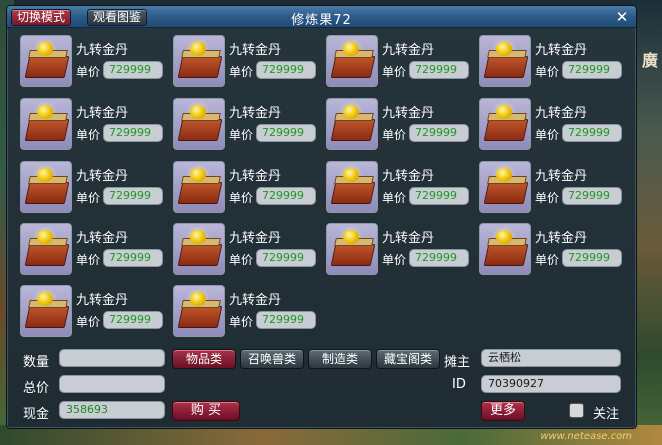 This screenshot has height=445, width=662. I want to click on total-price-field, so click(112, 384).